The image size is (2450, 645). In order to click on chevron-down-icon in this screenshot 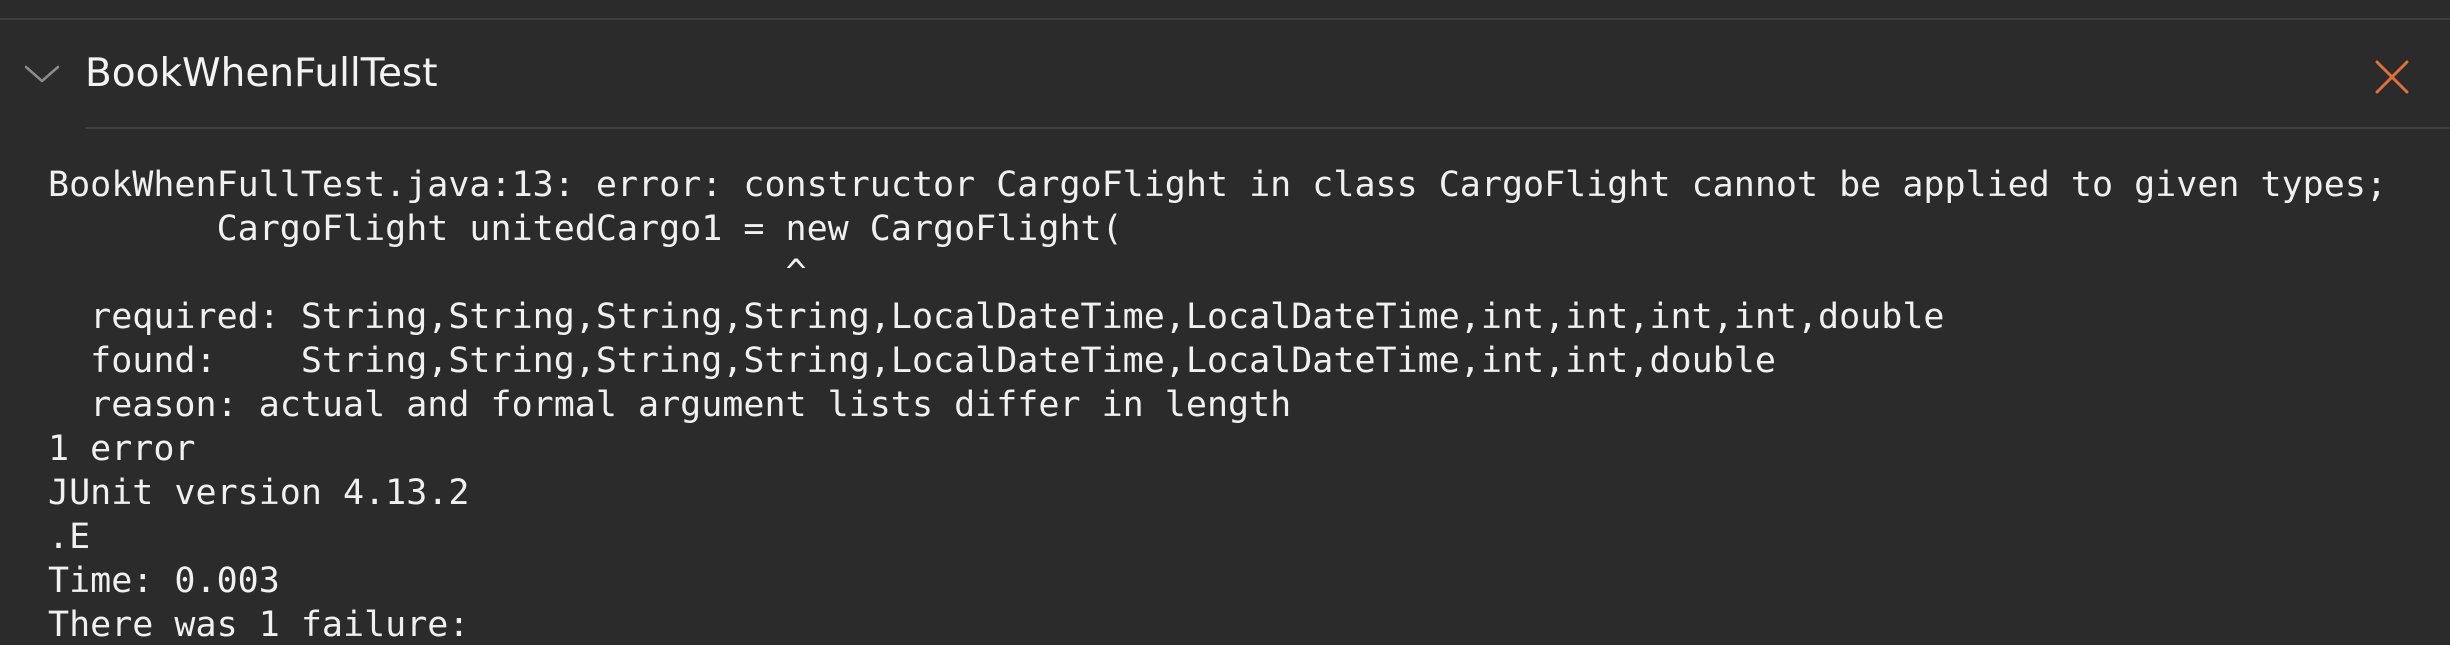, I will do `click(42, 75)`.